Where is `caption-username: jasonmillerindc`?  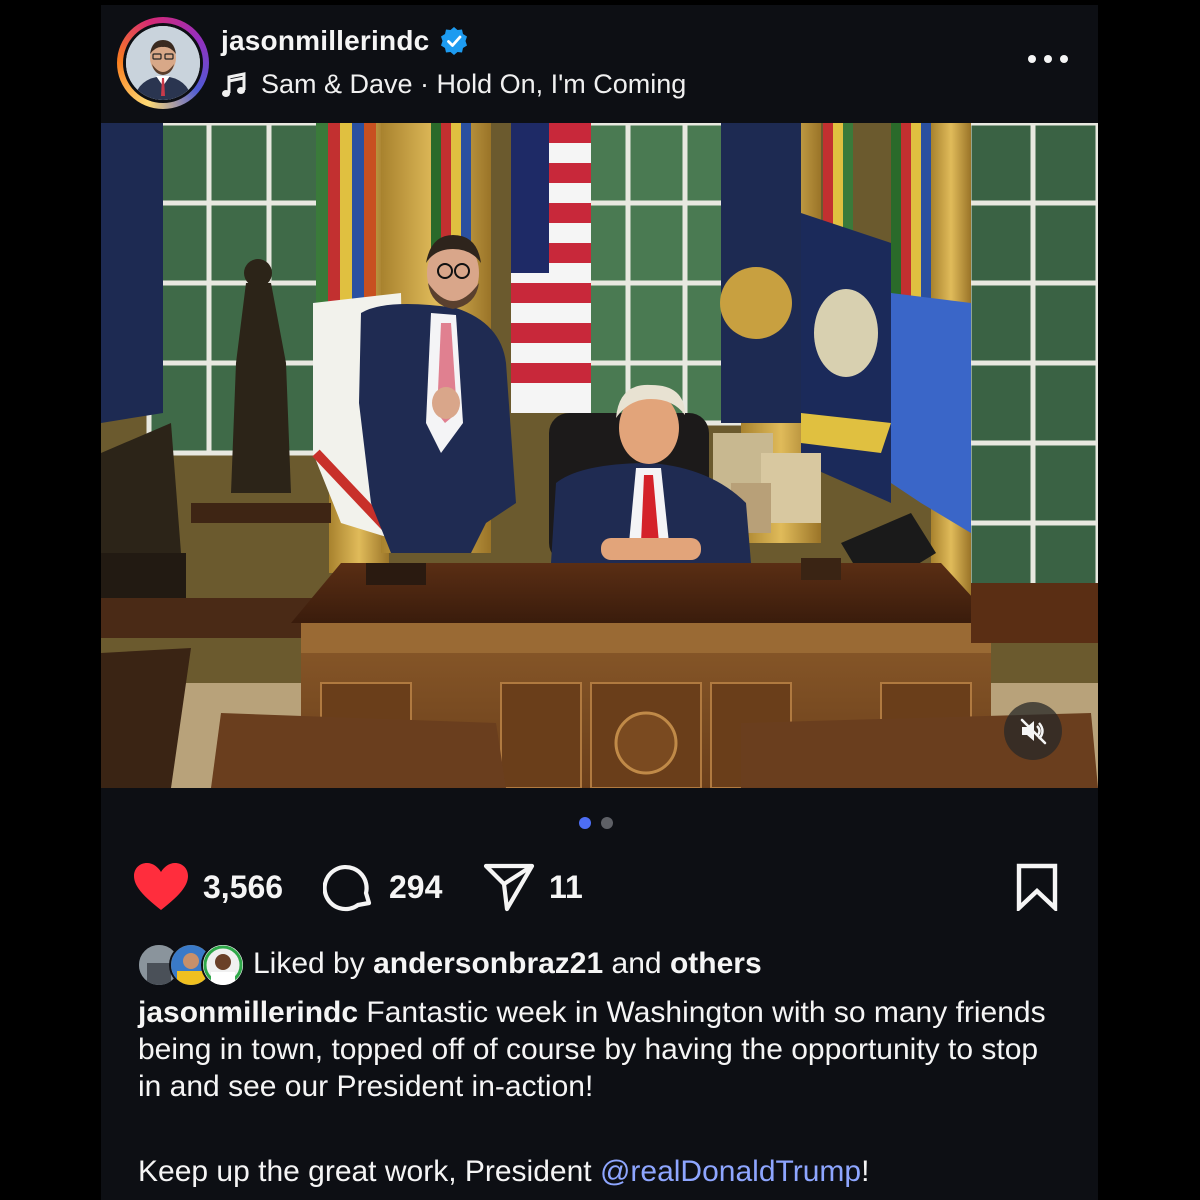
caption-username: jasonmillerindc is located at coordinates (248, 1012).